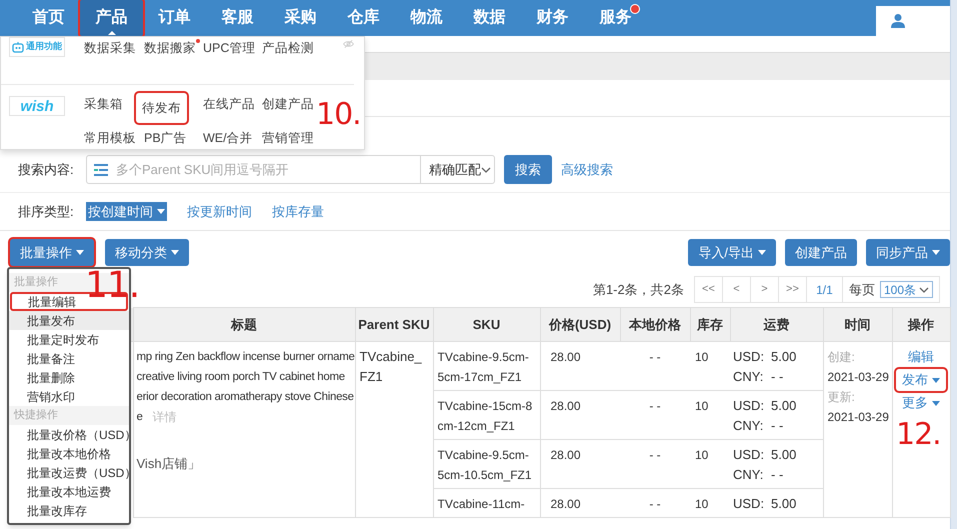 This screenshot has width=957, height=529. I want to click on menu-item: 批量改价格（USD）, so click(69, 434).